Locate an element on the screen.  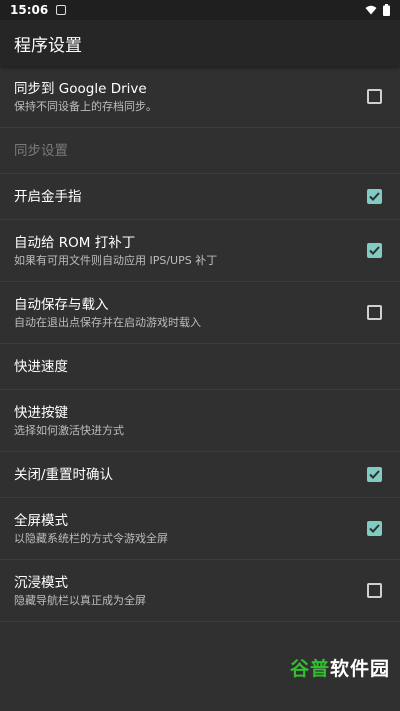
wifi-icon is located at coordinates (371, 10).